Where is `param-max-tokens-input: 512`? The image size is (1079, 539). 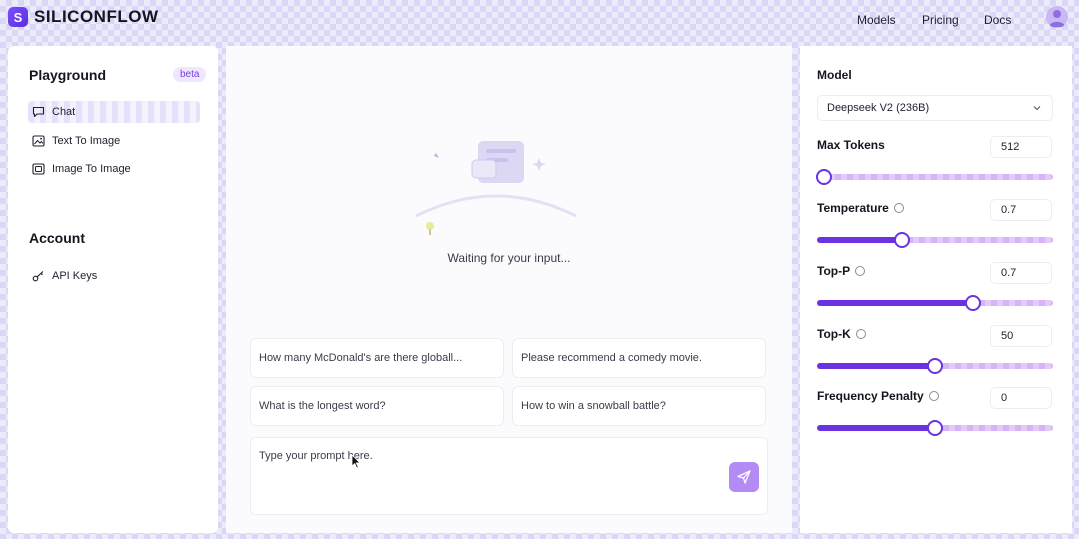 param-max-tokens-input: 512 is located at coordinates (1021, 147).